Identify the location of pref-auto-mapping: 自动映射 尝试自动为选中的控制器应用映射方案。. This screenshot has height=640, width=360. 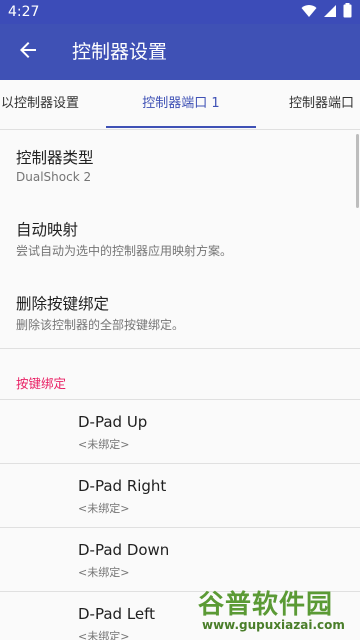
(180, 239).